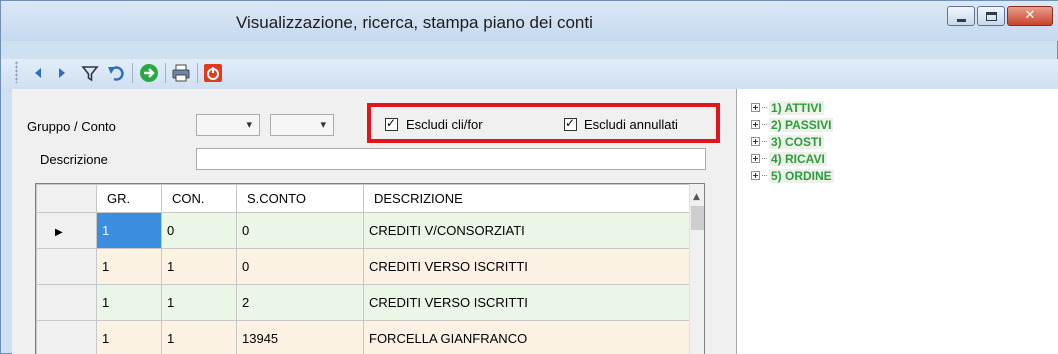 Image resolution: width=1058 pixels, height=354 pixels. I want to click on maximize-button, so click(991, 16).